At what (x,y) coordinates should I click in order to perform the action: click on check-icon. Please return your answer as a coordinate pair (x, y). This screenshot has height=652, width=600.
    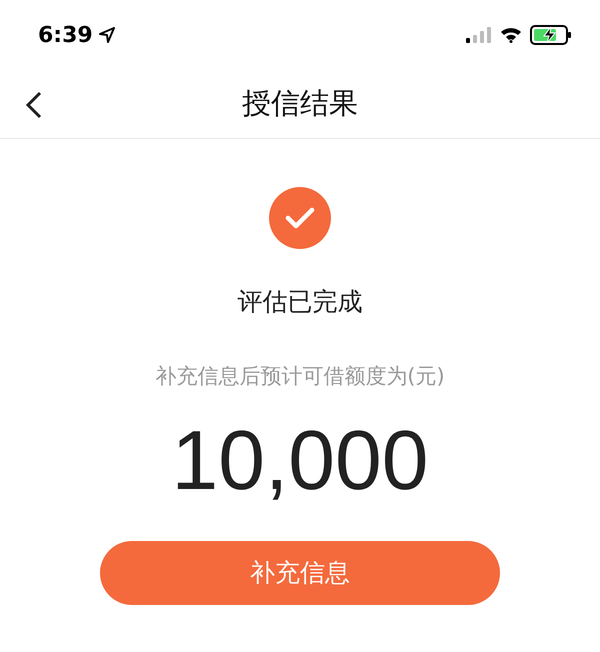
    Looking at the image, I should click on (300, 218).